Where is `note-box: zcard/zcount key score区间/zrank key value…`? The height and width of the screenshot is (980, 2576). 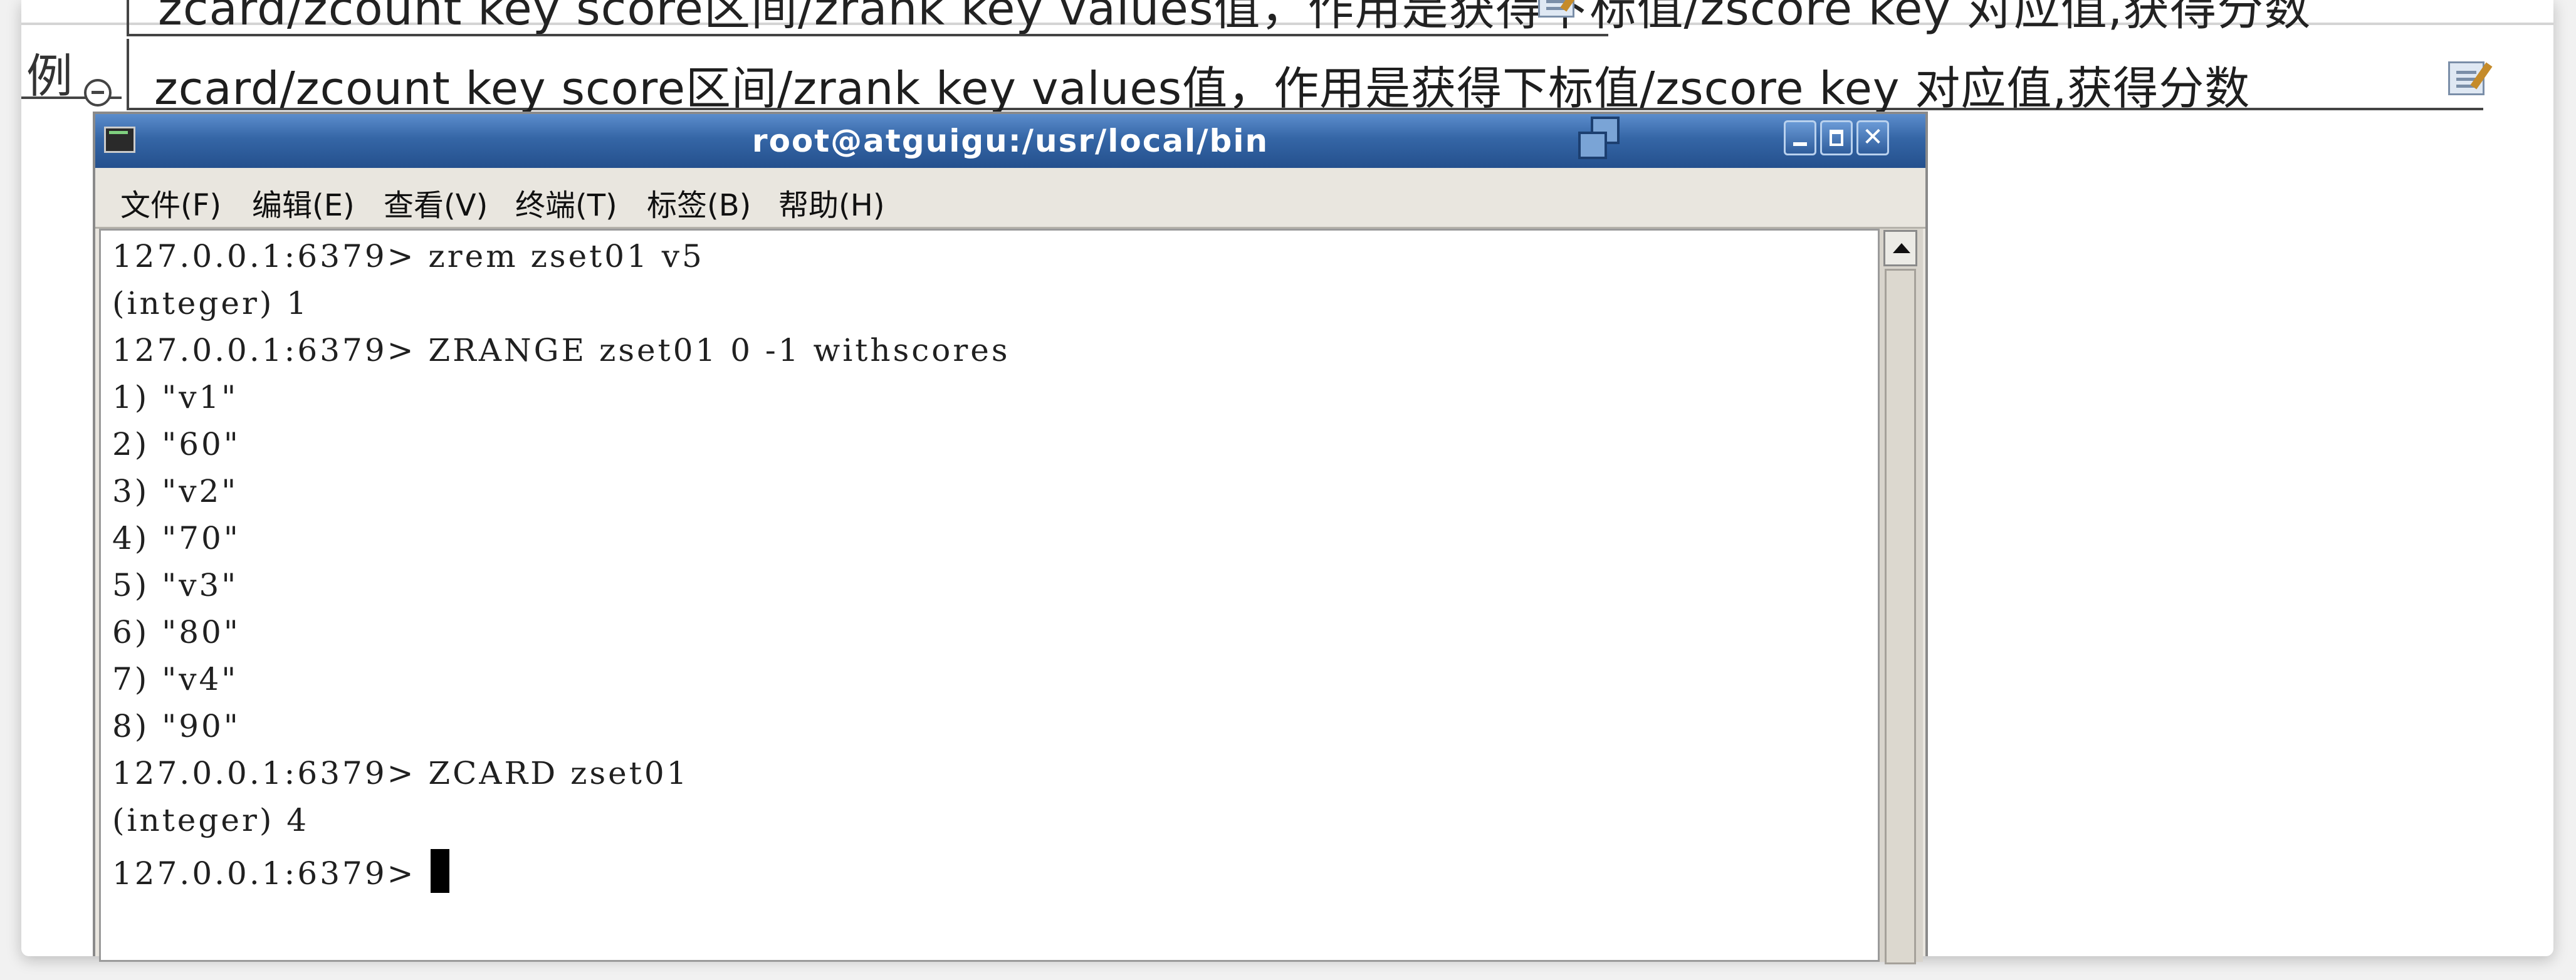 note-box: zcard/zcount key score区间/zrank key value… is located at coordinates (1305, 77).